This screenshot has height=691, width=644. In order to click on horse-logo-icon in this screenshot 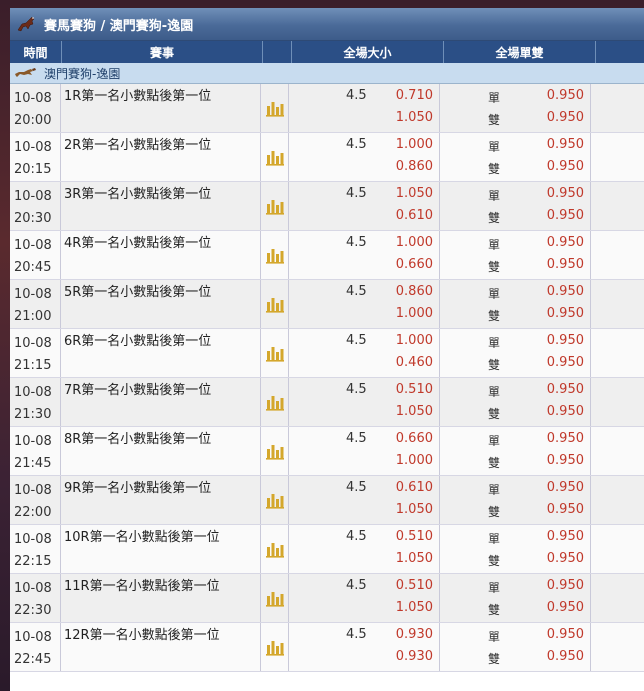, I will do `click(26, 24)`.